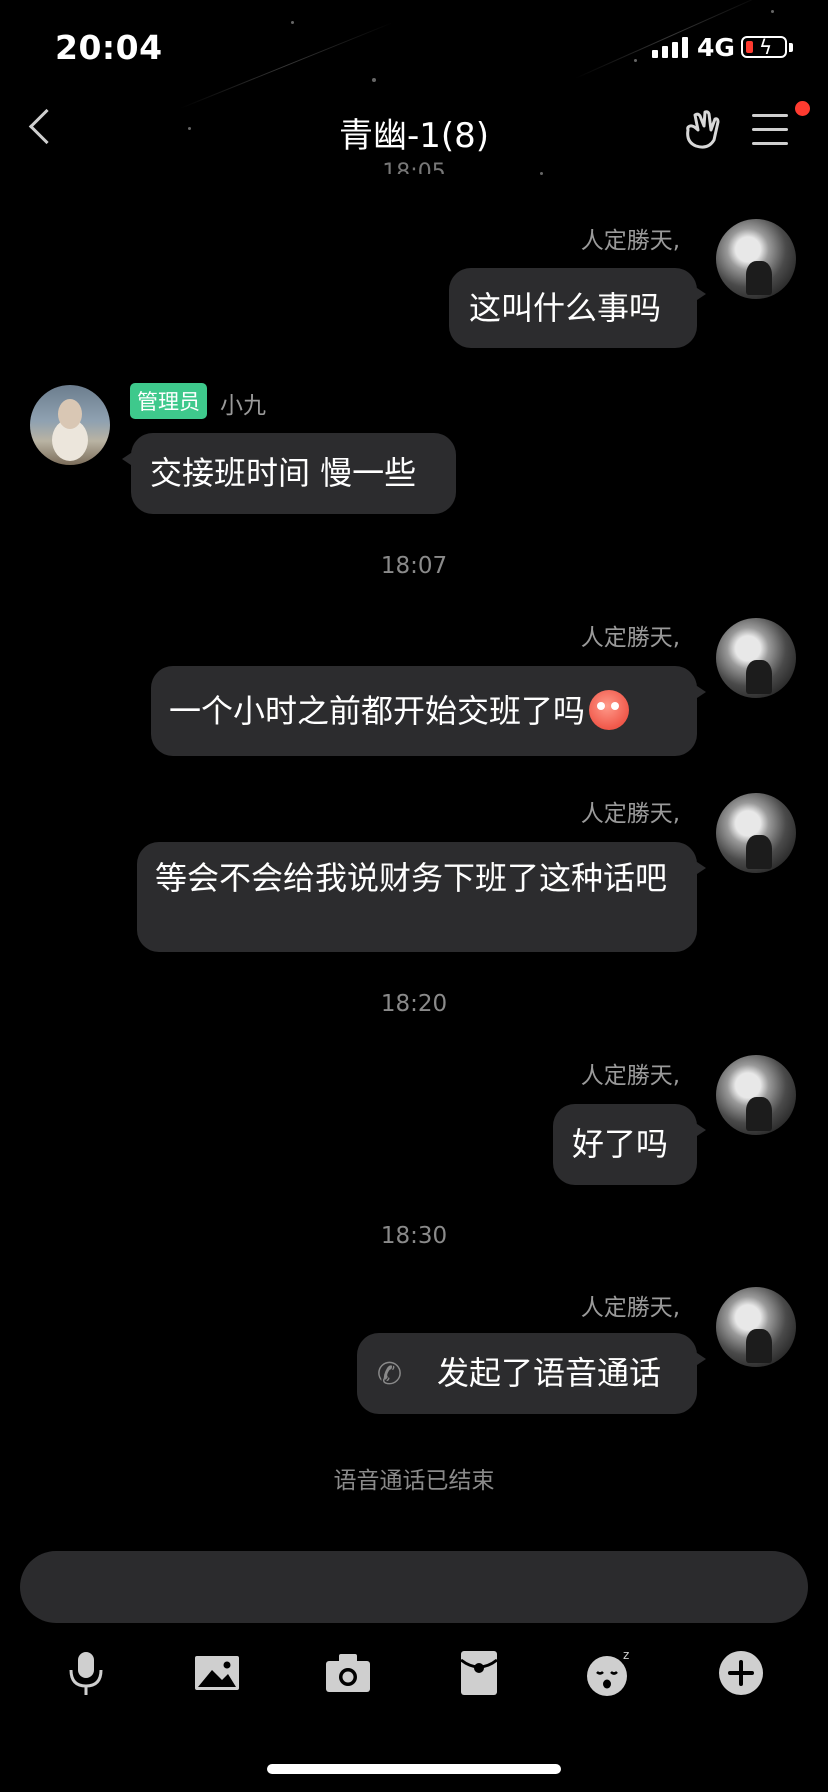 This screenshot has height=1792, width=828. Describe the element at coordinates (414, 1481) in the screenshot. I see `system-note: 语音通话已结束` at that location.